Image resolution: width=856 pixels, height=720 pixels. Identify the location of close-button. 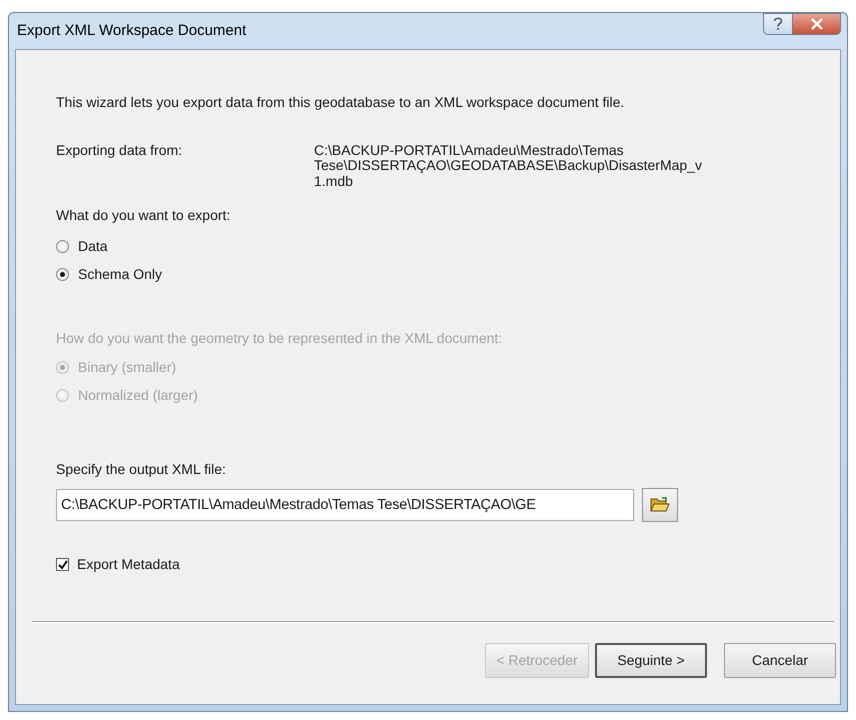
(817, 24).